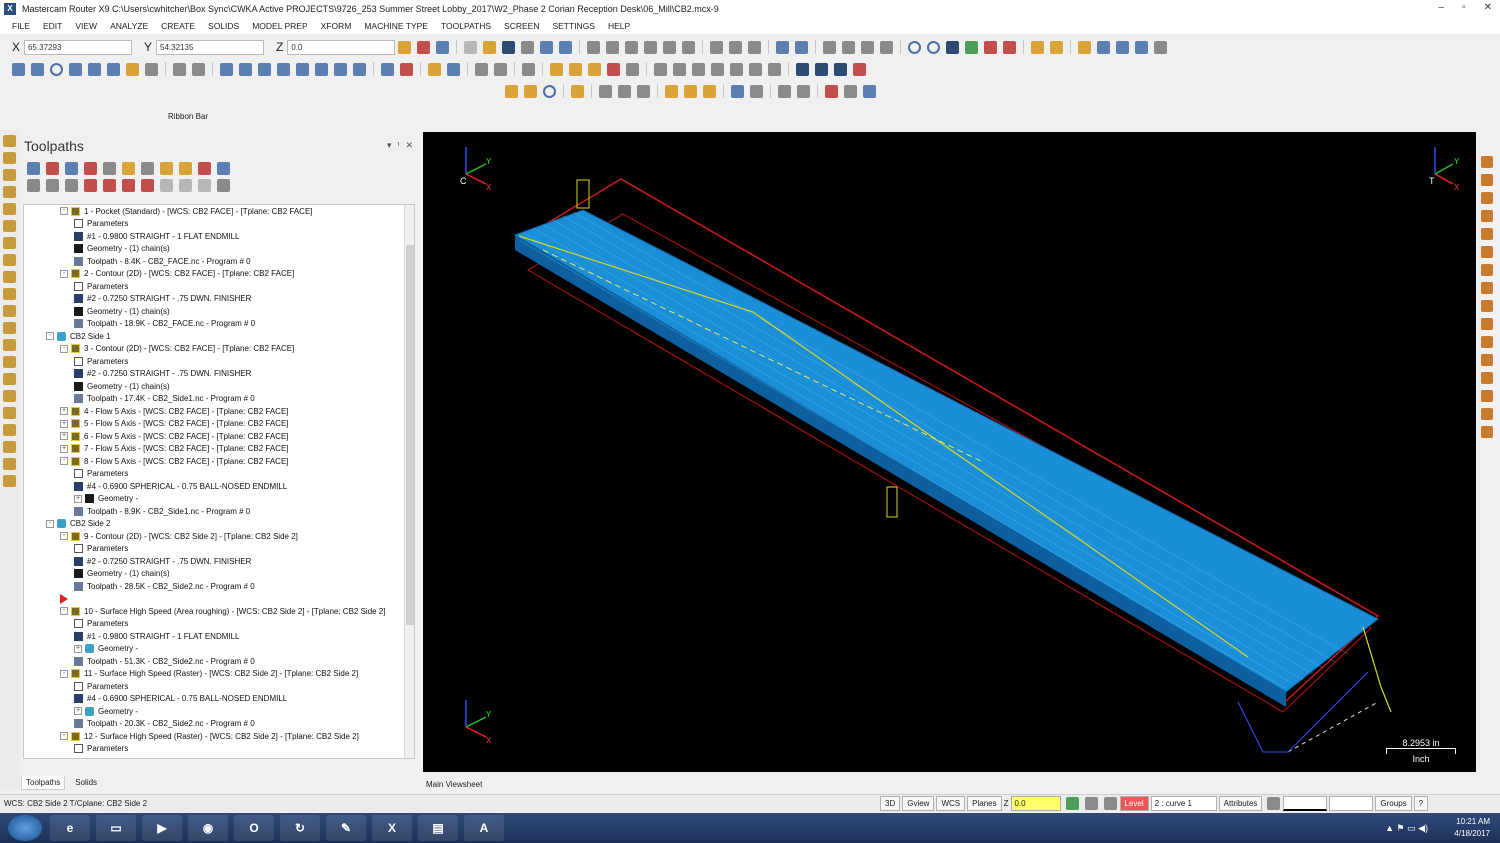  Describe the element at coordinates (340, 69) in the screenshot. I see `array-icon` at that location.